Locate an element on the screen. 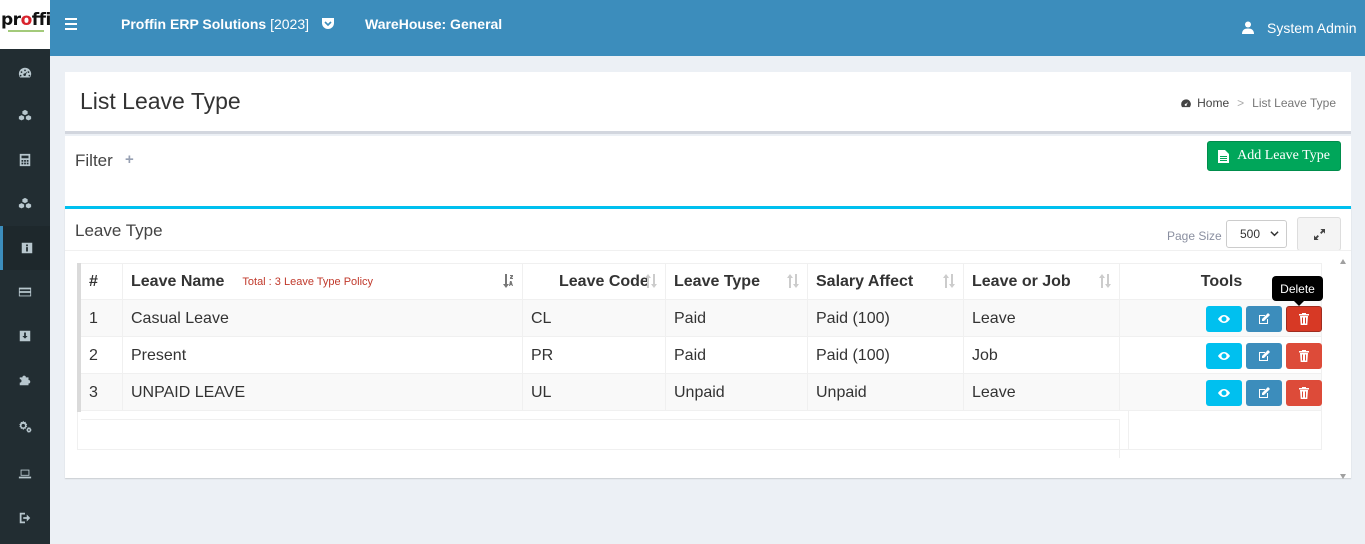  breadcrumb-current: List Leave Type is located at coordinates (1294, 103).